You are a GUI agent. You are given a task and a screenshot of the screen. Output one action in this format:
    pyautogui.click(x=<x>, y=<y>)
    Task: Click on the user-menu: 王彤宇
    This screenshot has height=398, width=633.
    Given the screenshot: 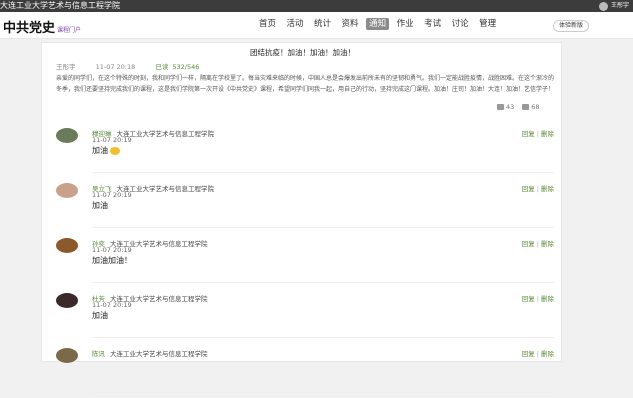 What is the action you would take?
    pyautogui.click(x=613, y=6)
    